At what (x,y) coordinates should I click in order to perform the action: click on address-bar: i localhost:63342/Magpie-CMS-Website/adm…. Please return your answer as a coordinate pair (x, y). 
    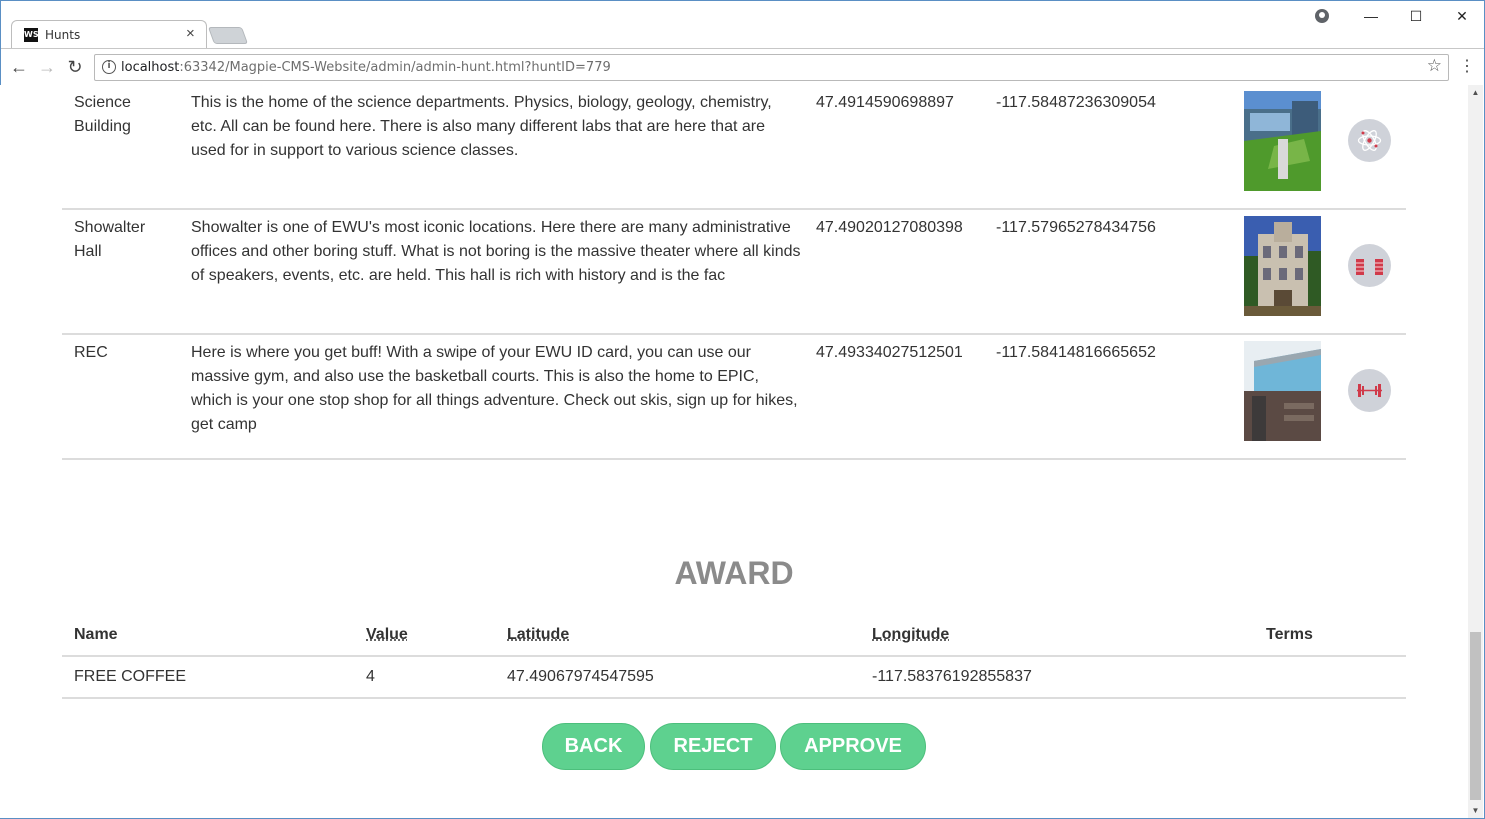
    Looking at the image, I should click on (771, 67).